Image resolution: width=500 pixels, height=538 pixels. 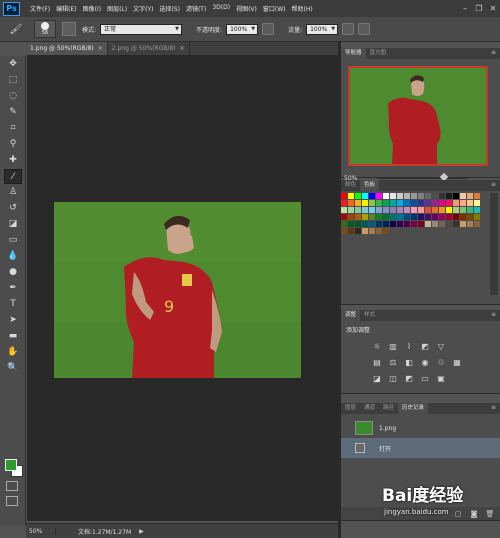 What do you see at coordinates (117, 8) in the screenshot?
I see `menu-layer: 图层(L)` at bounding box center [117, 8].